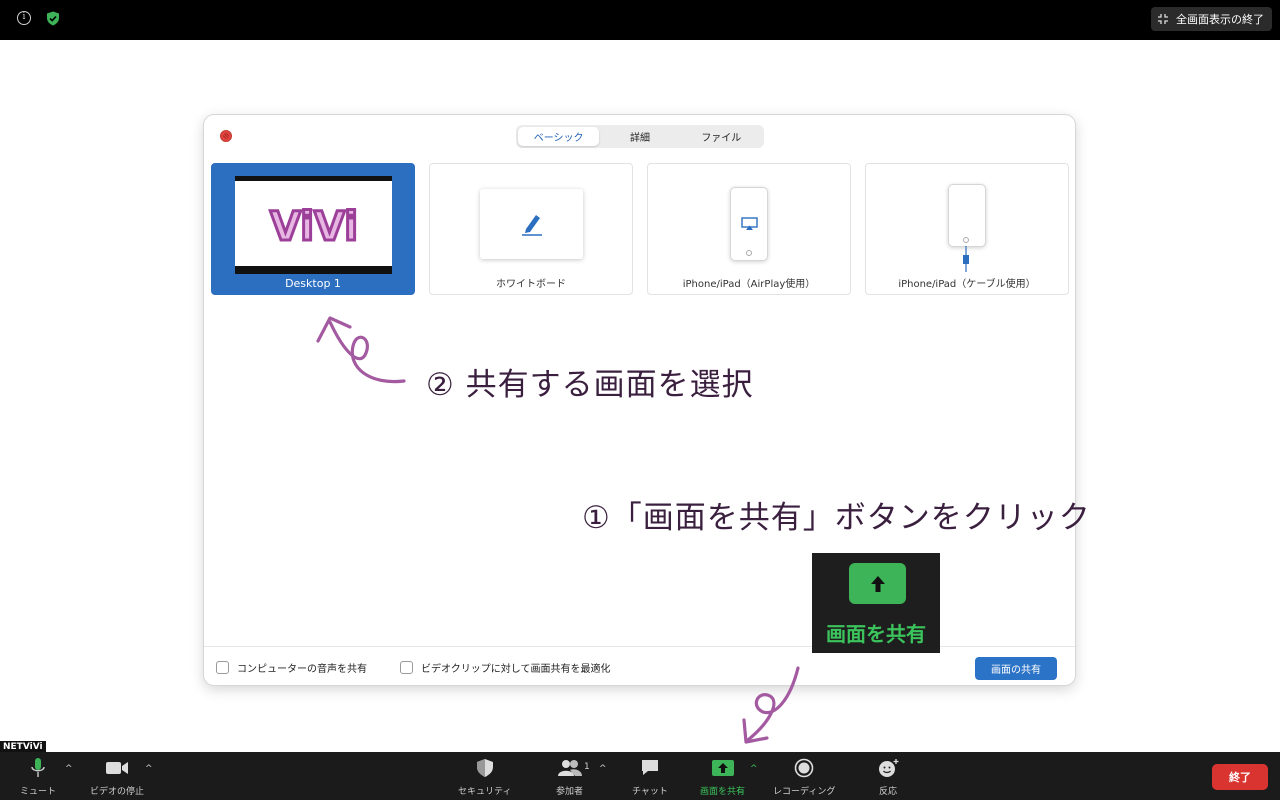  I want to click on video-camera-icon, so click(117, 768).